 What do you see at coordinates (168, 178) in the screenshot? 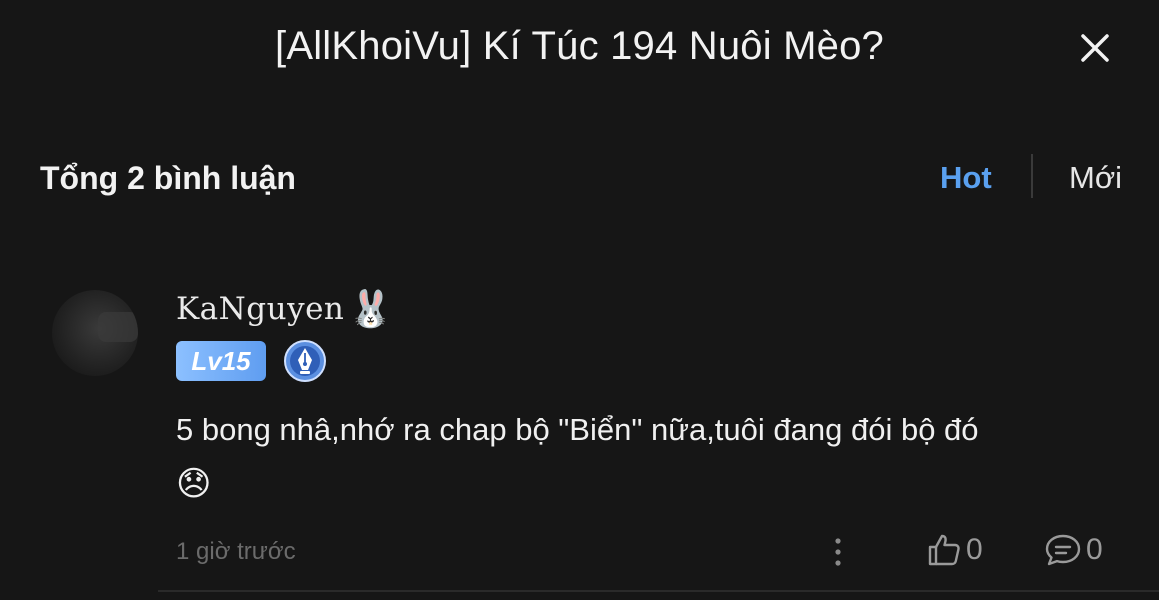
I see `comment-count-label: Tổng 2 bình luận` at bounding box center [168, 178].